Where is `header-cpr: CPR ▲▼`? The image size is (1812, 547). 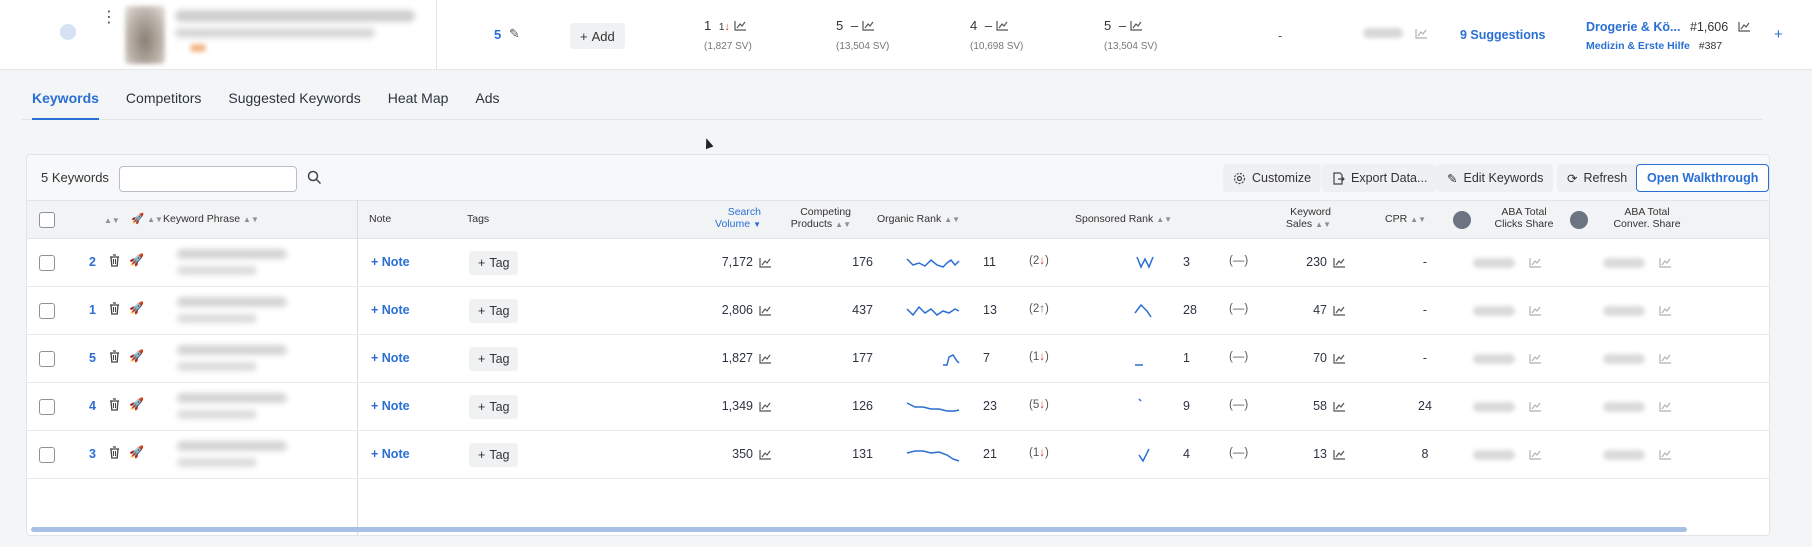
header-cpr: CPR ▲▼ is located at coordinates (1405, 219).